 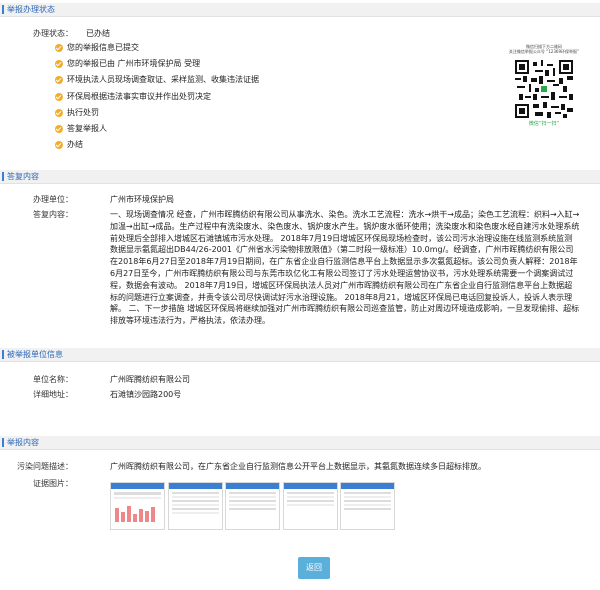 What do you see at coordinates (300, 10) in the screenshot?
I see `section-header-status: 举报办理状态` at bounding box center [300, 10].